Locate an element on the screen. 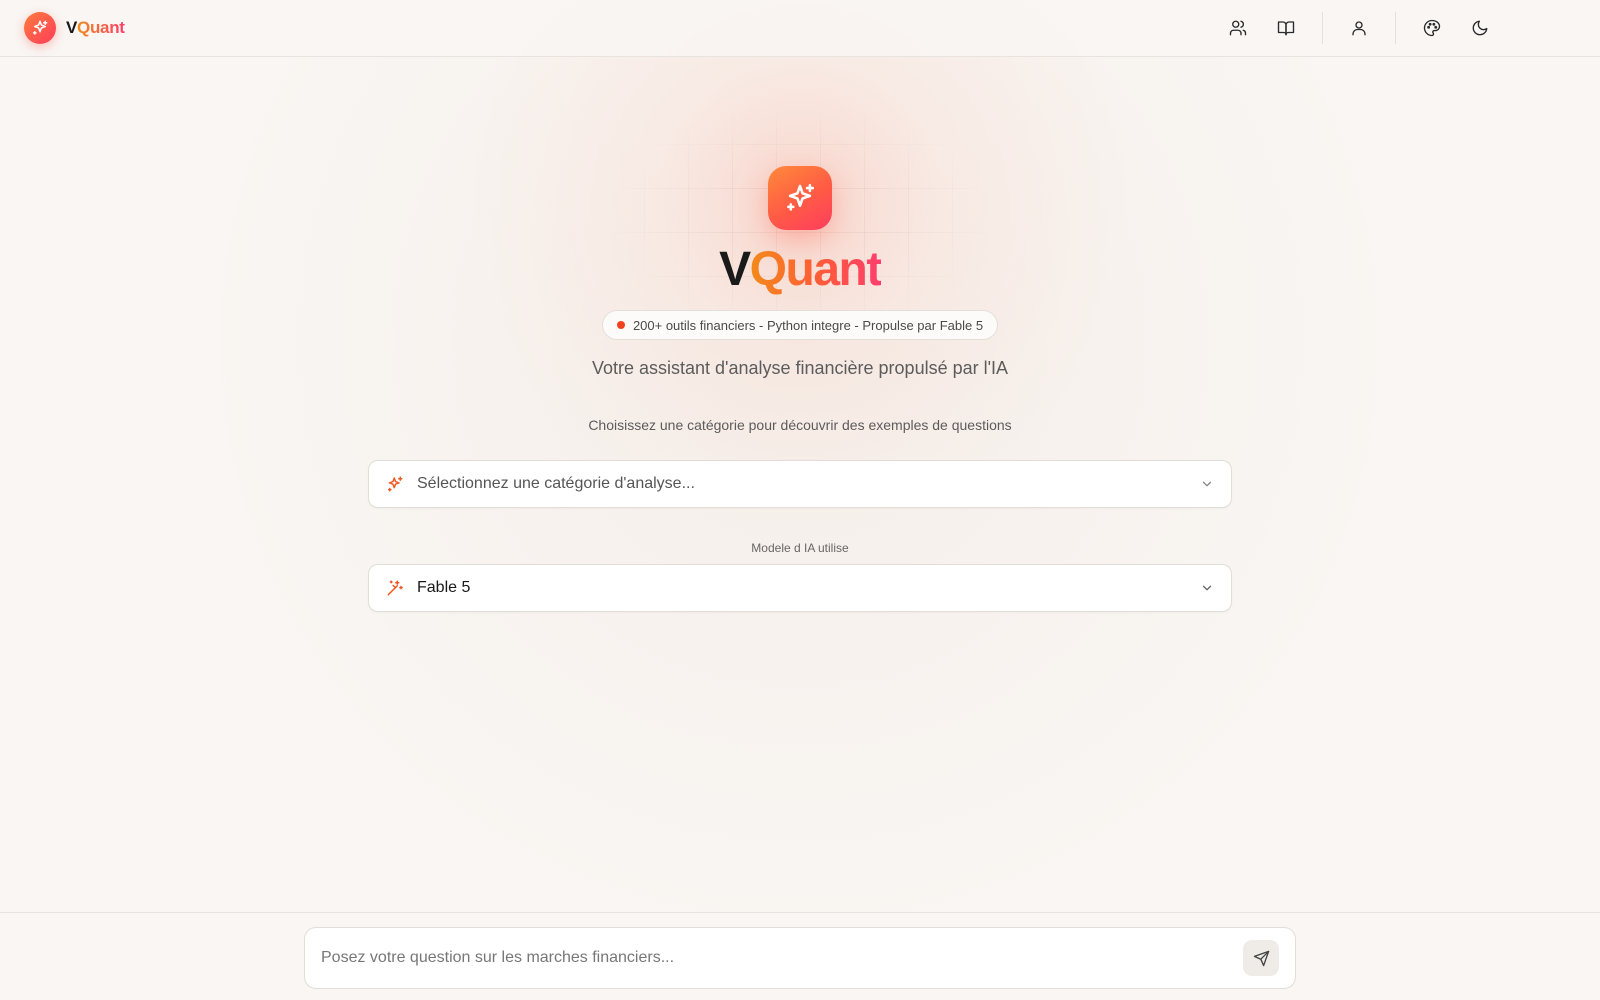 This screenshot has width=1600, height=1000. brand-name: VQuant is located at coordinates (95, 28).